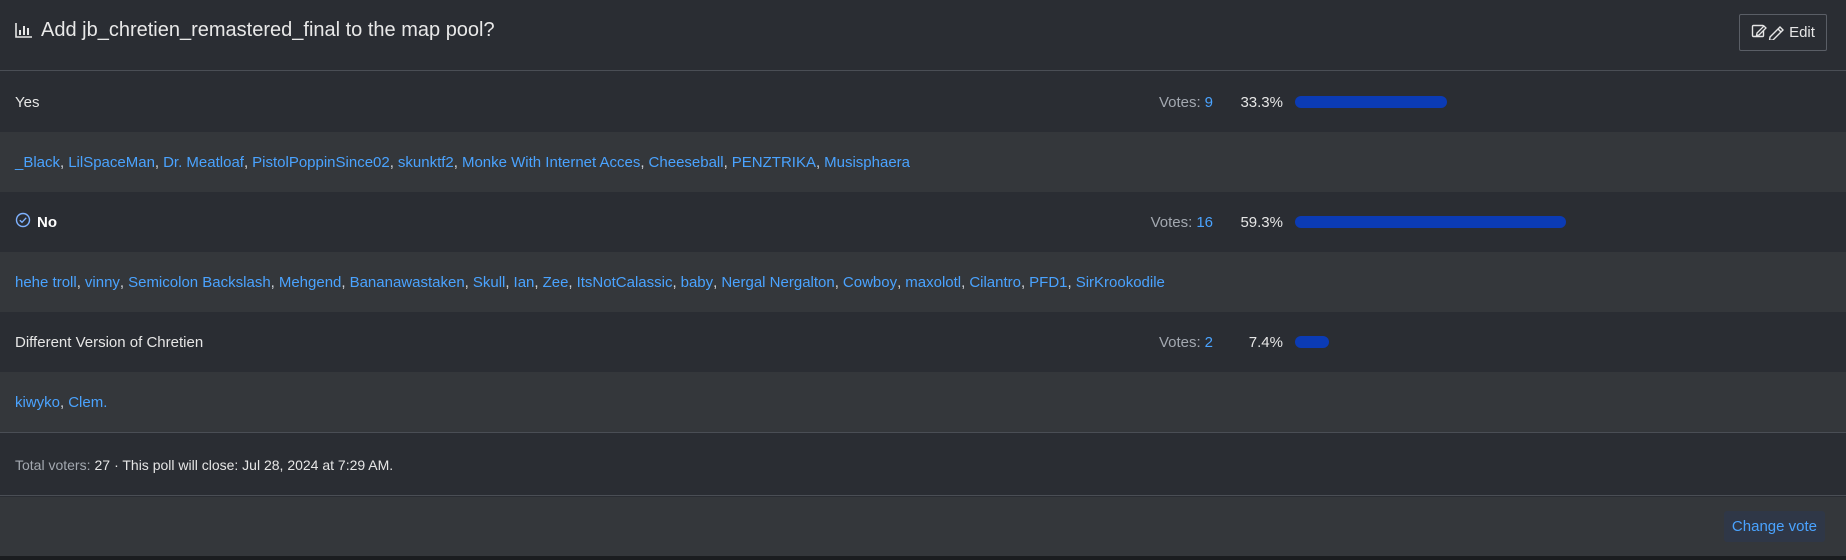 This screenshot has height=560, width=1846. What do you see at coordinates (37, 162) in the screenshot?
I see `voter-link: _Black` at bounding box center [37, 162].